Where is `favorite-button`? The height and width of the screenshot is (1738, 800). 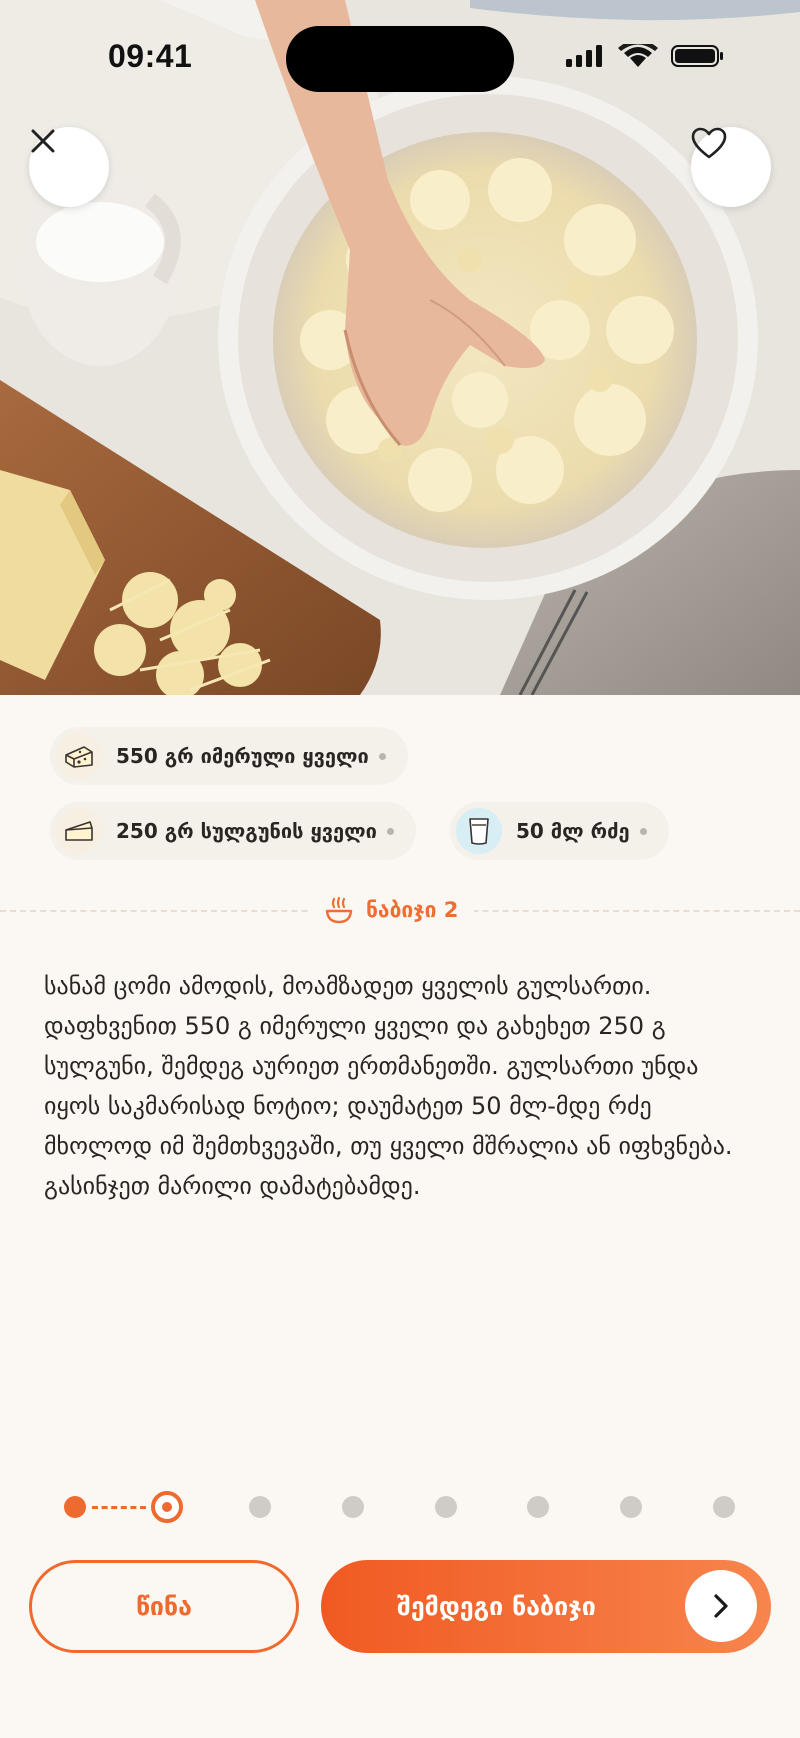 favorite-button is located at coordinates (731, 167).